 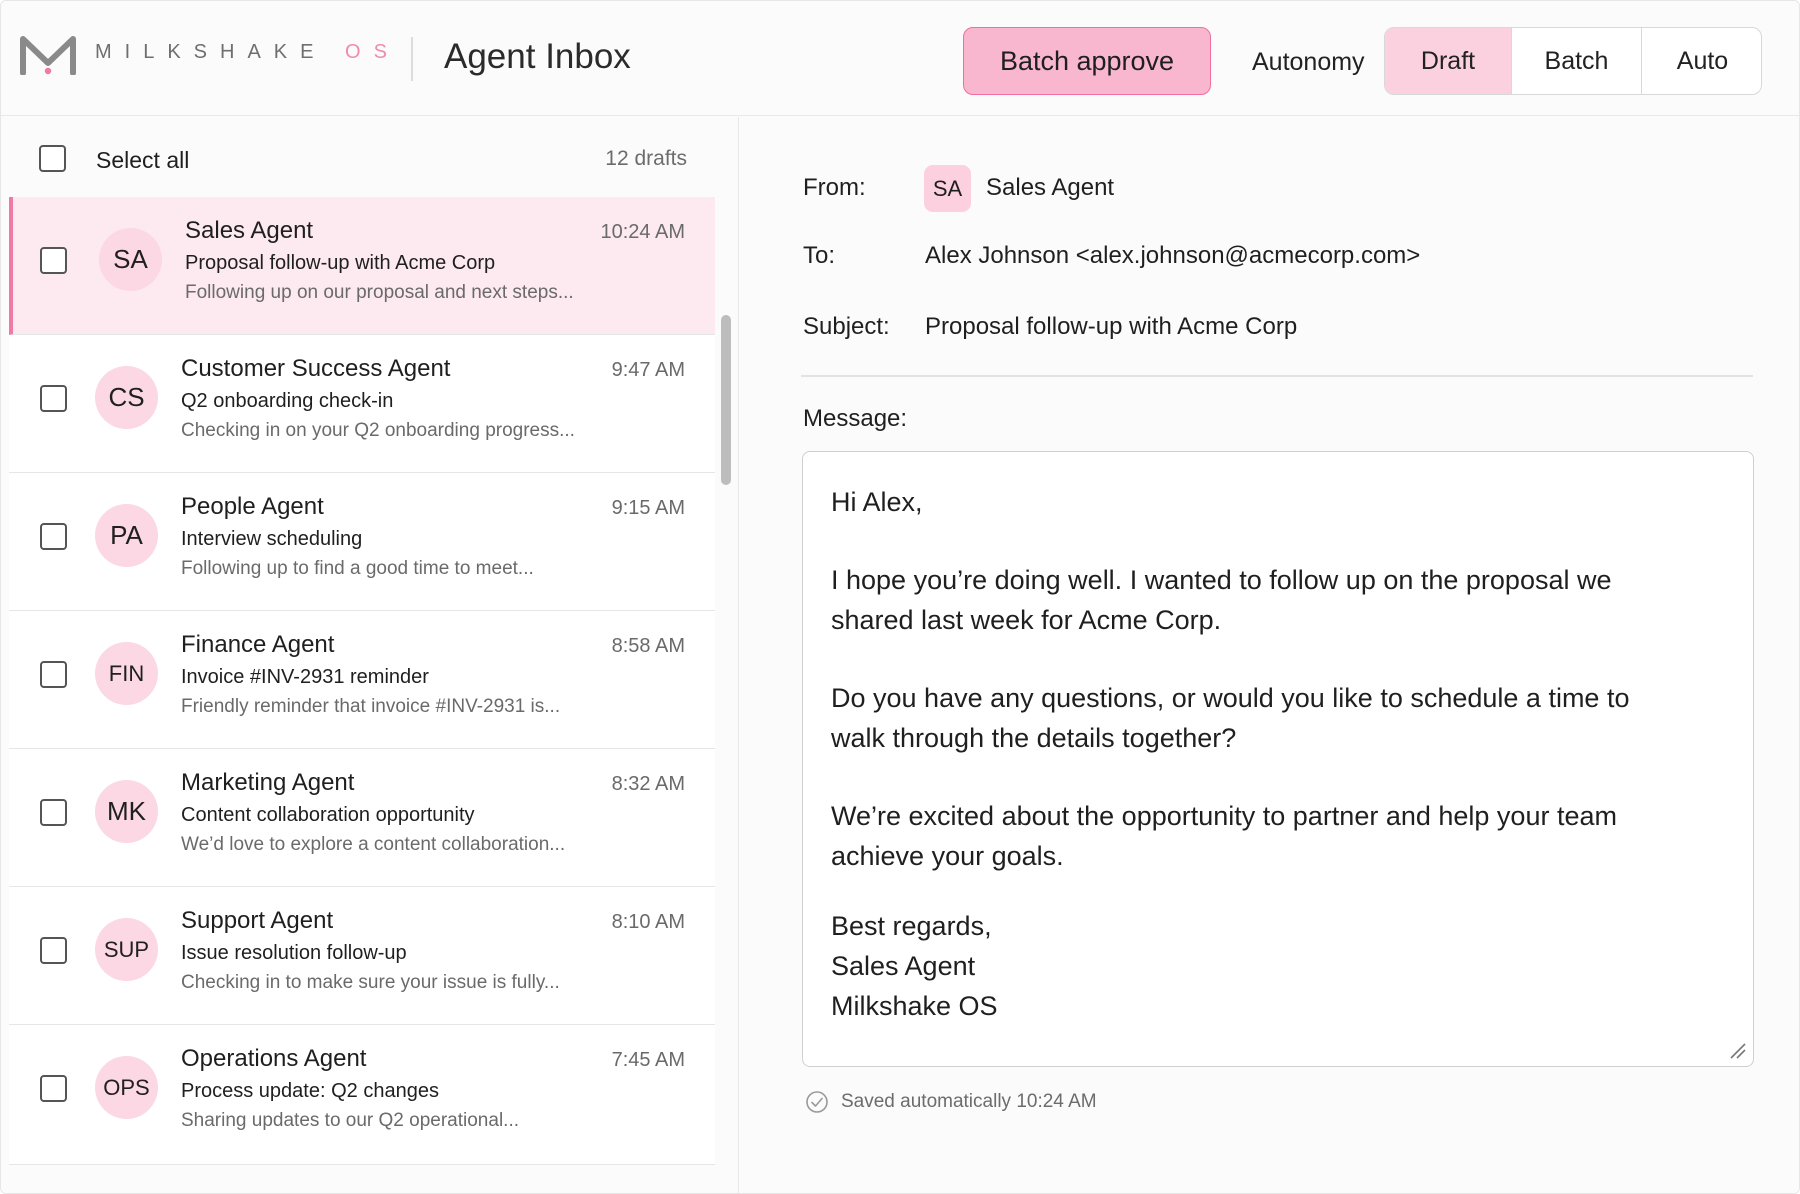 I want to click on avatar: OPS, so click(x=126, y=1087).